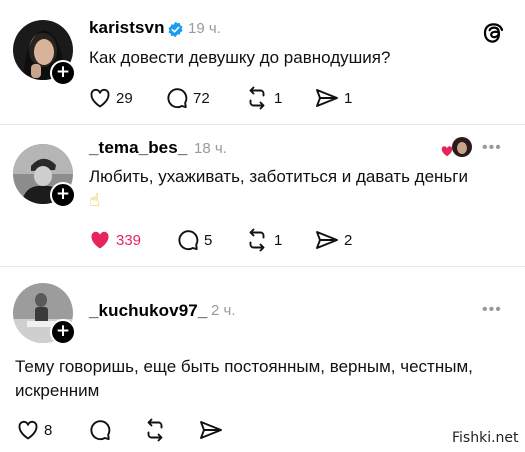 The height and width of the screenshot is (452, 525). Describe the element at coordinates (204, 28) in the screenshot. I see `post-time: 19 ч.` at that location.